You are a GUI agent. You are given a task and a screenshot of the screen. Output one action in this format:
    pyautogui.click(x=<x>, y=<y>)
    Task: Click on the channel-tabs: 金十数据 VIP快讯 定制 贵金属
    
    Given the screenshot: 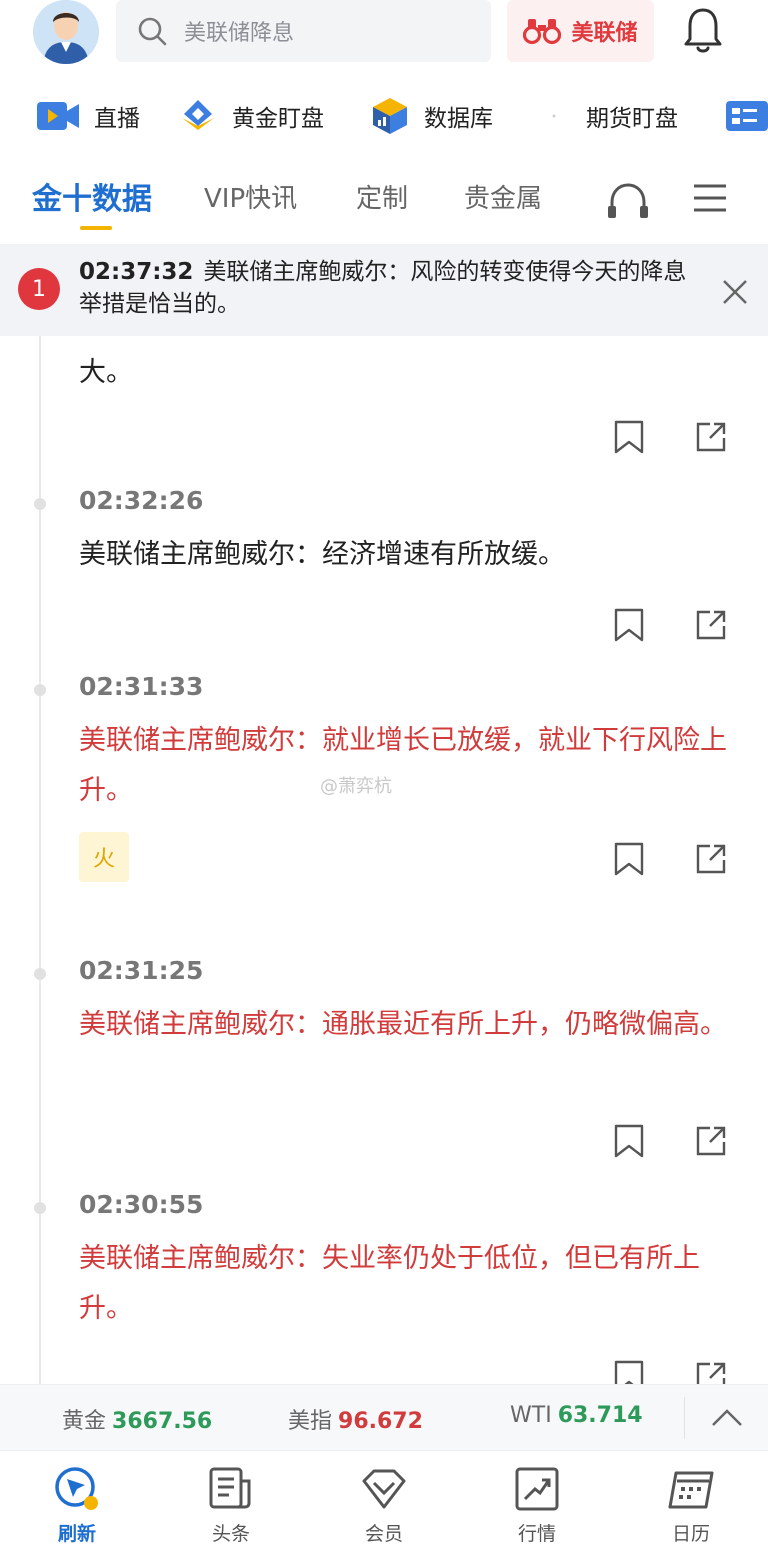 What is the action you would take?
    pyautogui.click(x=384, y=202)
    